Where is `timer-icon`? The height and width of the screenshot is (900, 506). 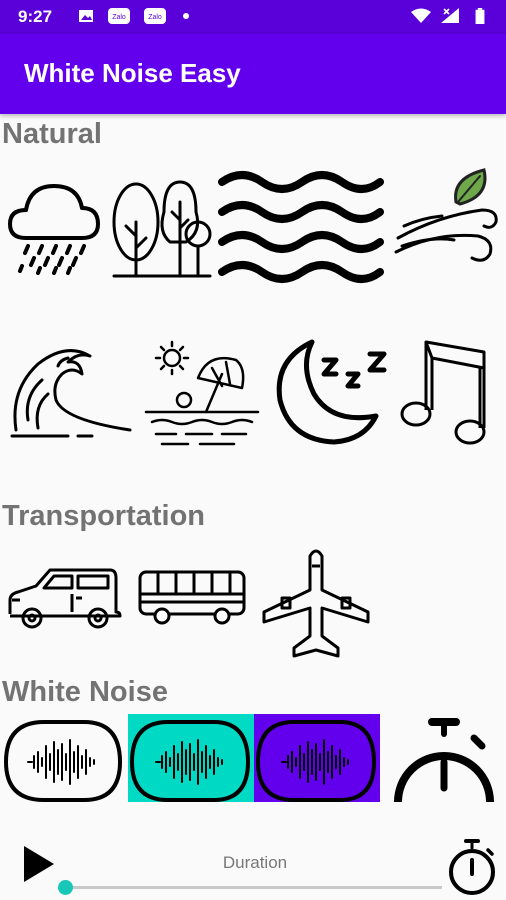
timer-icon is located at coordinates (472, 867).